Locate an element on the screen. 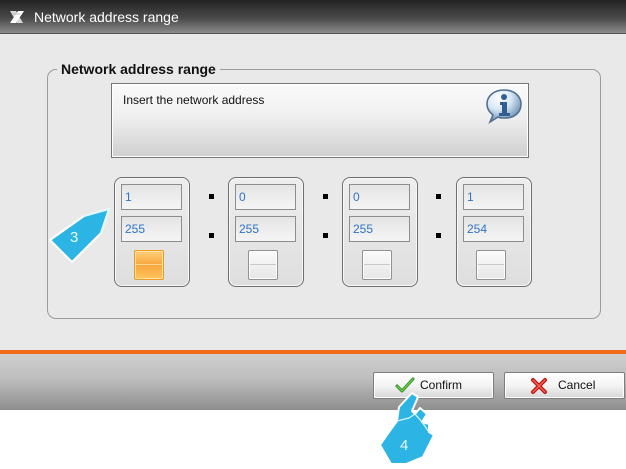 Image resolution: width=626 pixels, height=469 pixels. octet-1-start-field: 1 is located at coordinates (151, 197).